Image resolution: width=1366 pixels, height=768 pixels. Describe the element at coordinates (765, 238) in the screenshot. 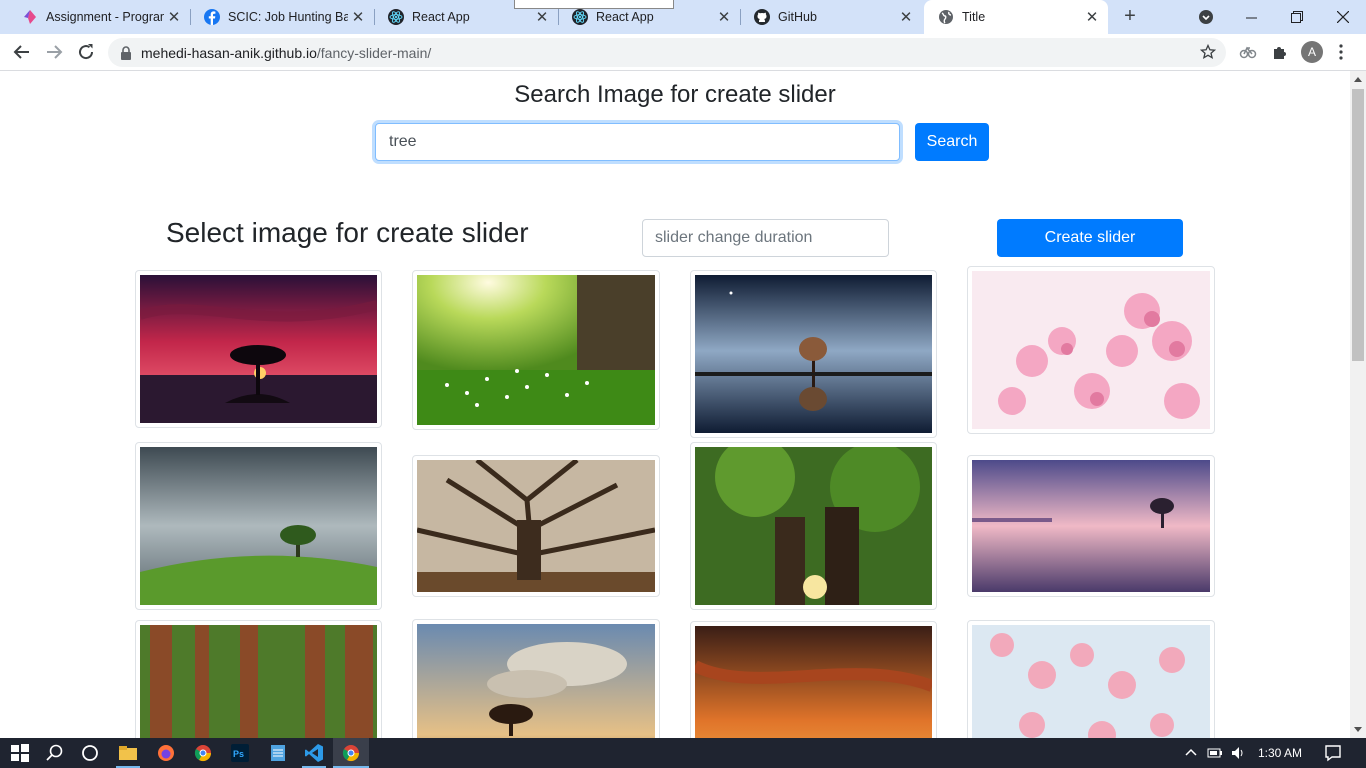

I see `duration-input` at that location.